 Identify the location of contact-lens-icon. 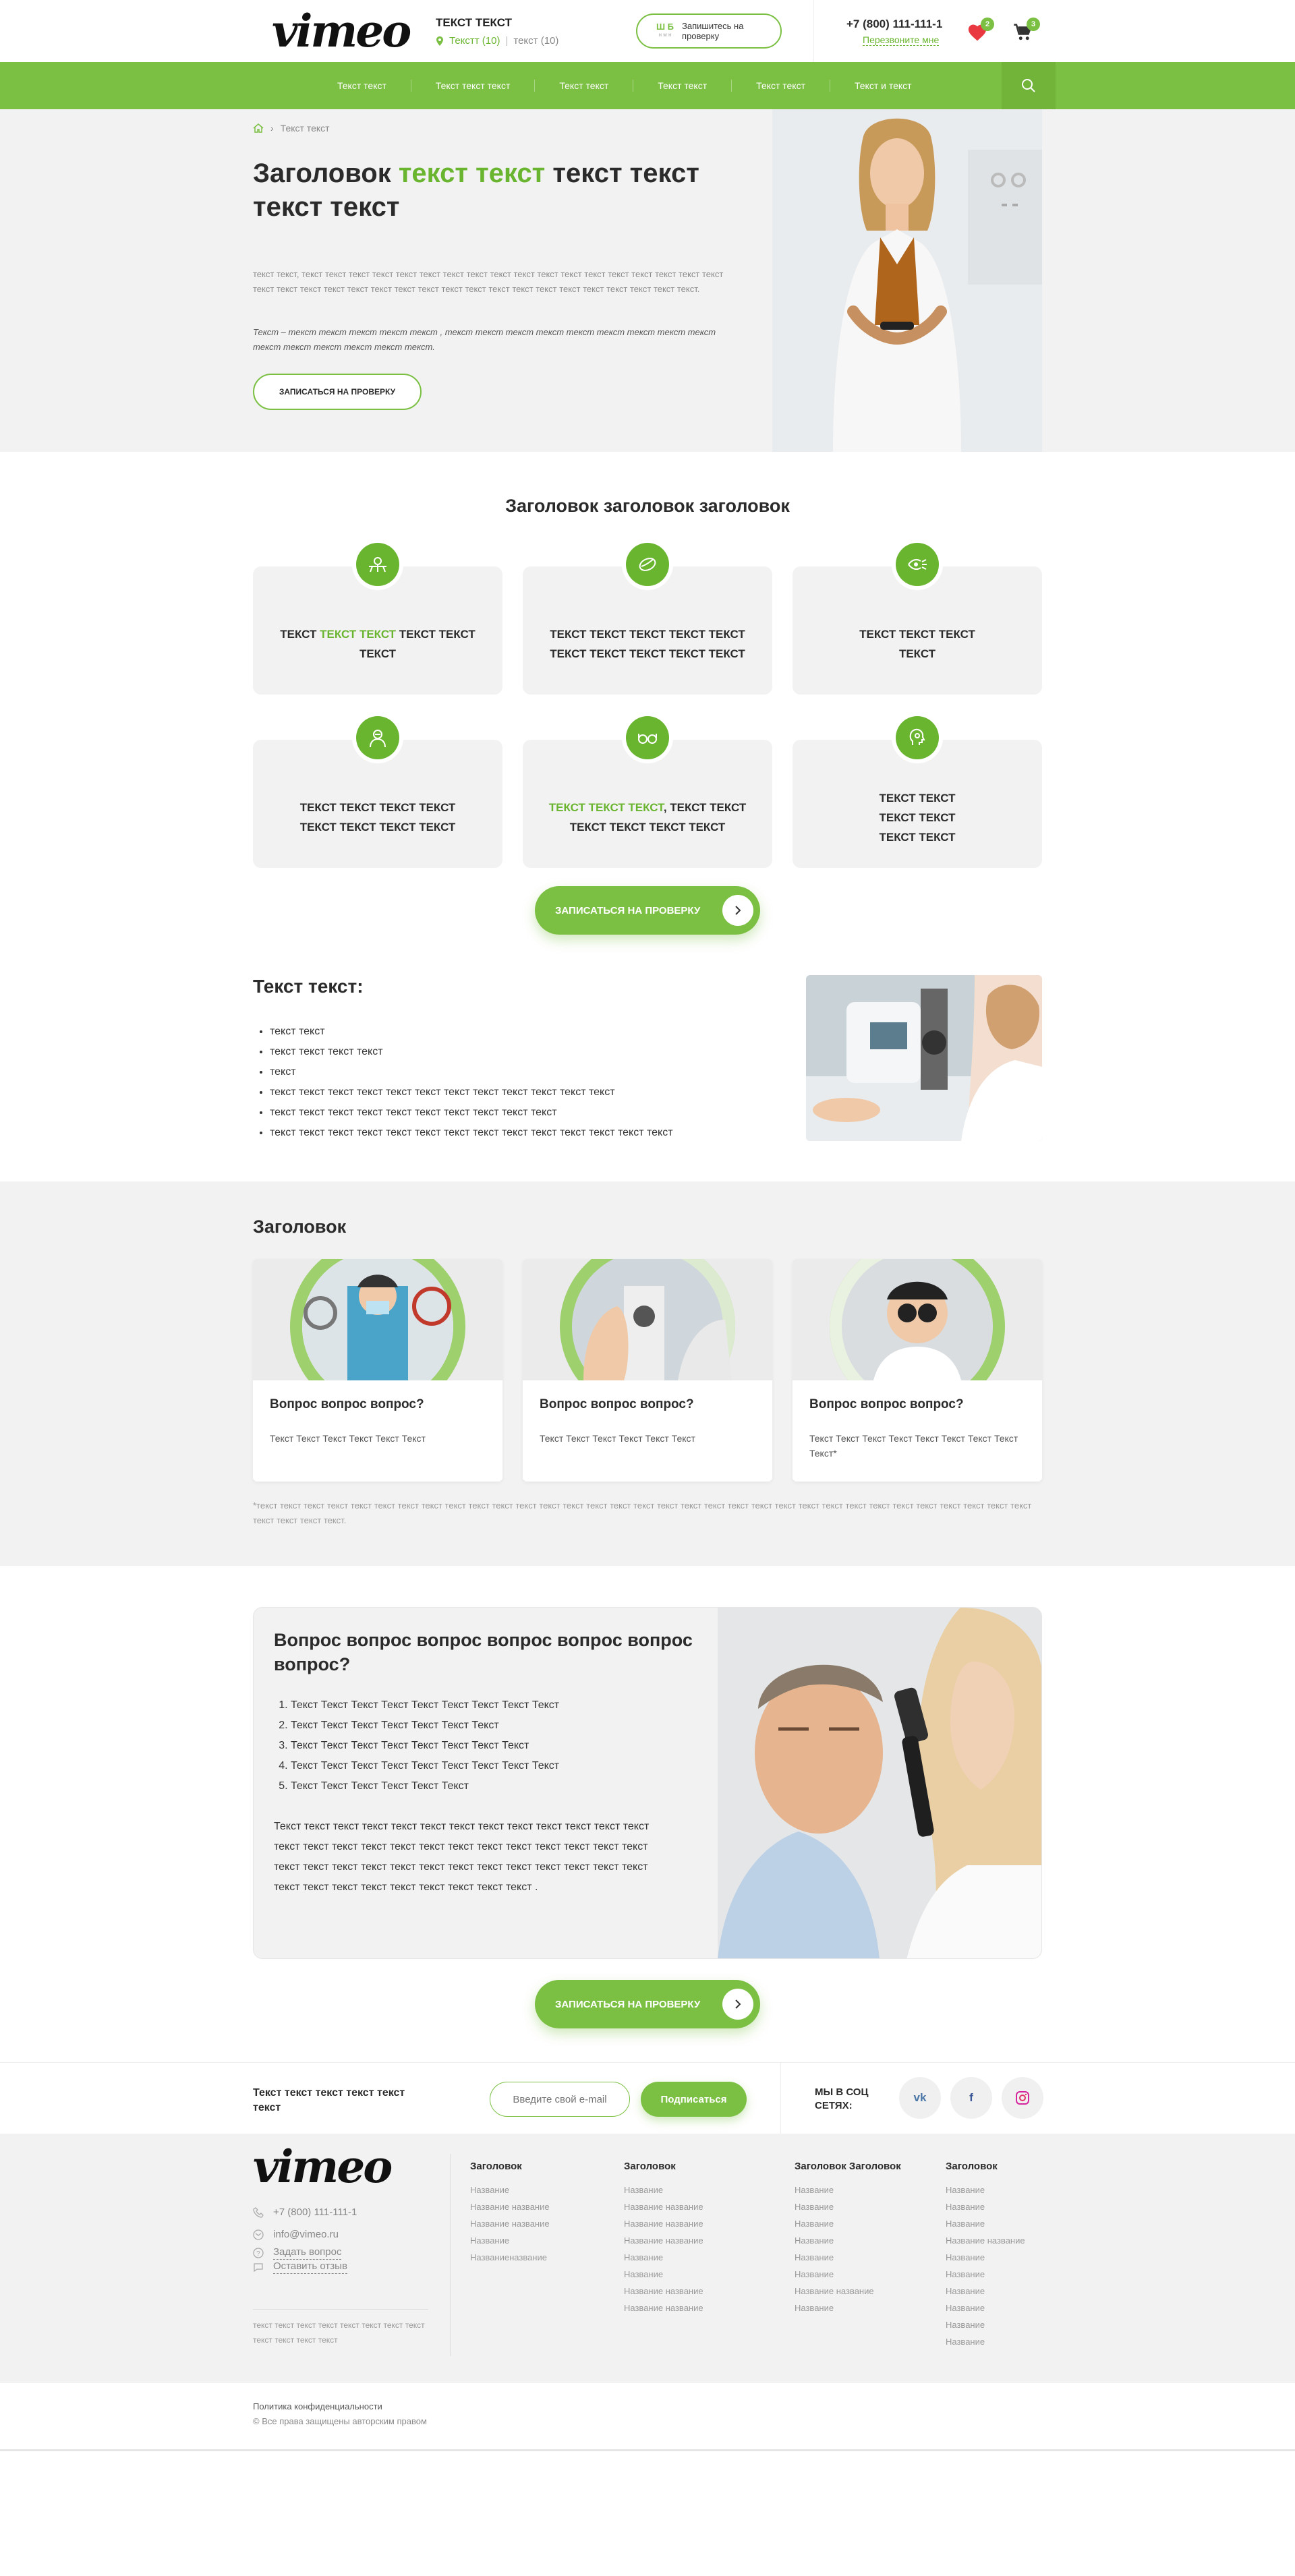
(647, 564).